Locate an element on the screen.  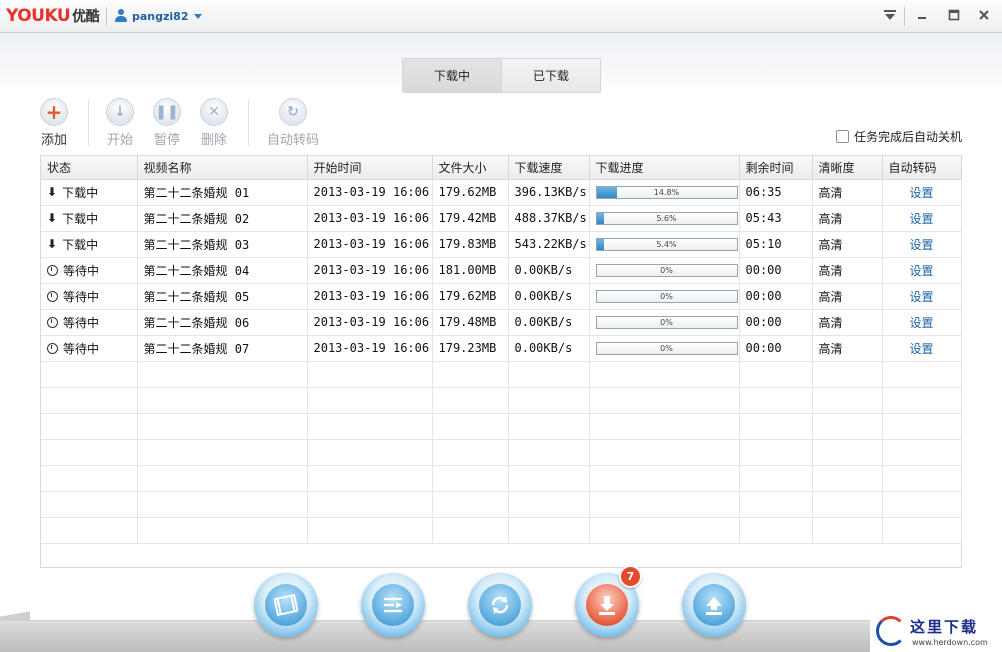
menu-icon is located at coordinates (890, 15).